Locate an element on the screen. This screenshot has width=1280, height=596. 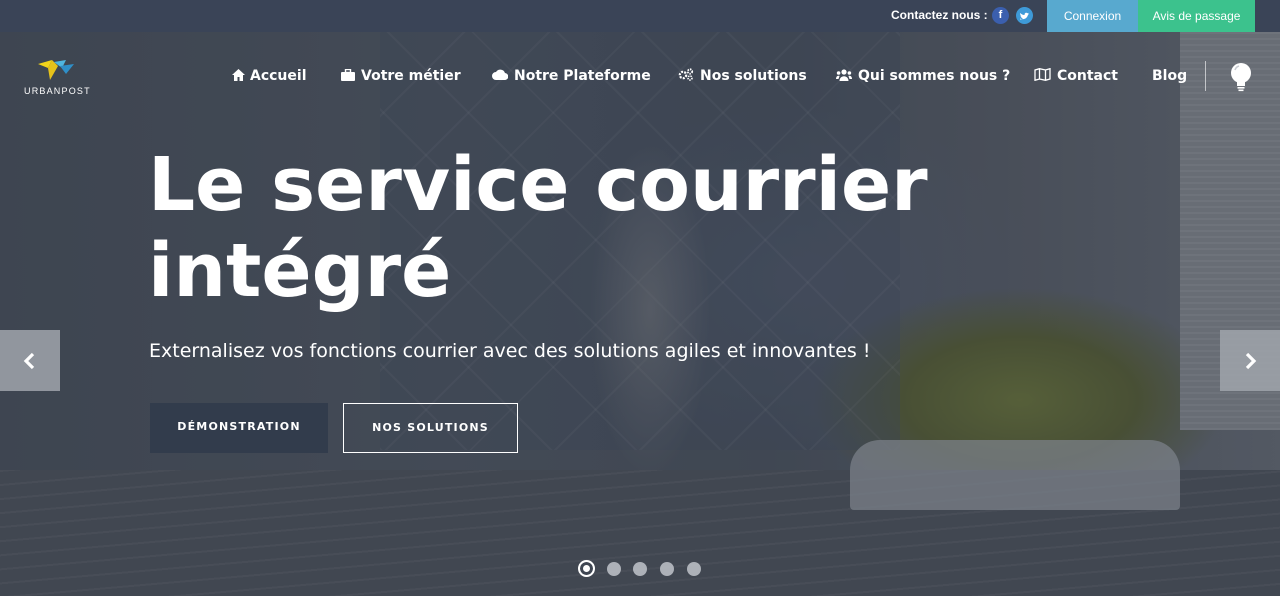
carousel-prev-button is located at coordinates (30, 360).